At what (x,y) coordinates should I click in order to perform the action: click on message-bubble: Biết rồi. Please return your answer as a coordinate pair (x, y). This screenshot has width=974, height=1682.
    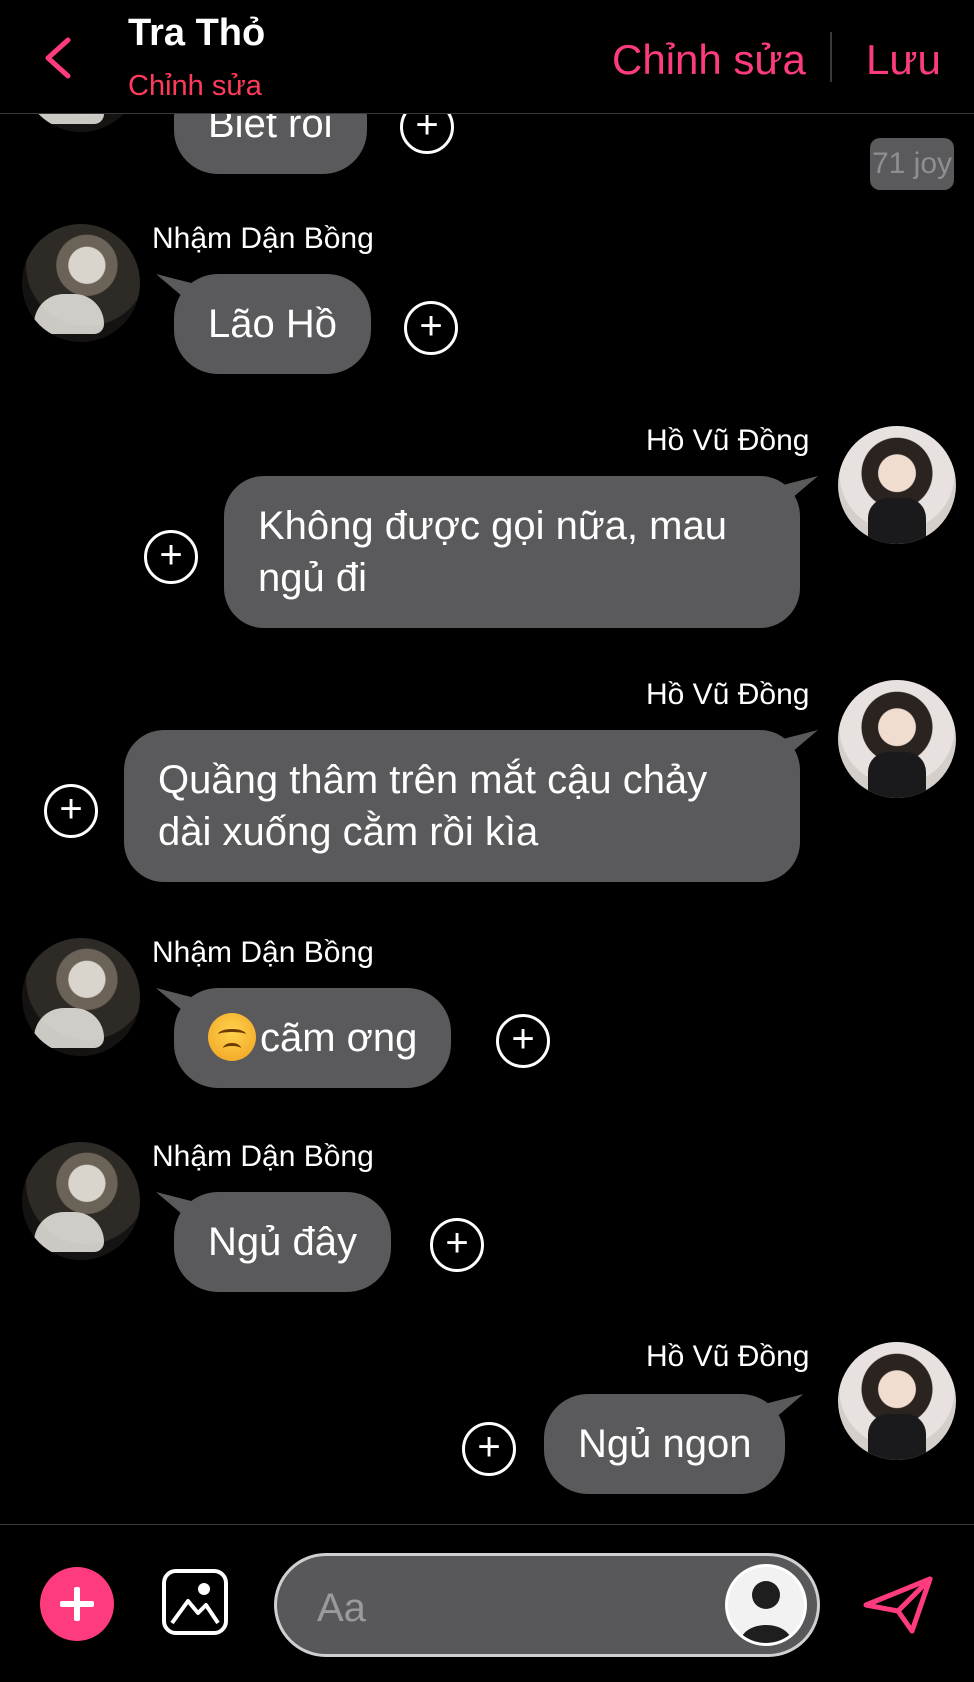
    Looking at the image, I should click on (270, 144).